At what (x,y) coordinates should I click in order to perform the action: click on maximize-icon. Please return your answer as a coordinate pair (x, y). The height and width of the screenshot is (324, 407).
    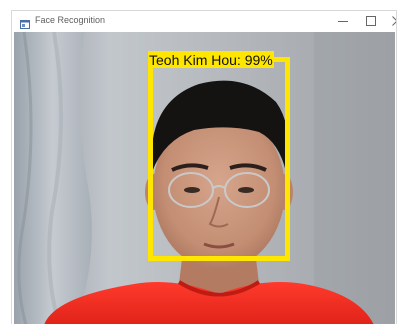
    Looking at the image, I should click on (371, 21).